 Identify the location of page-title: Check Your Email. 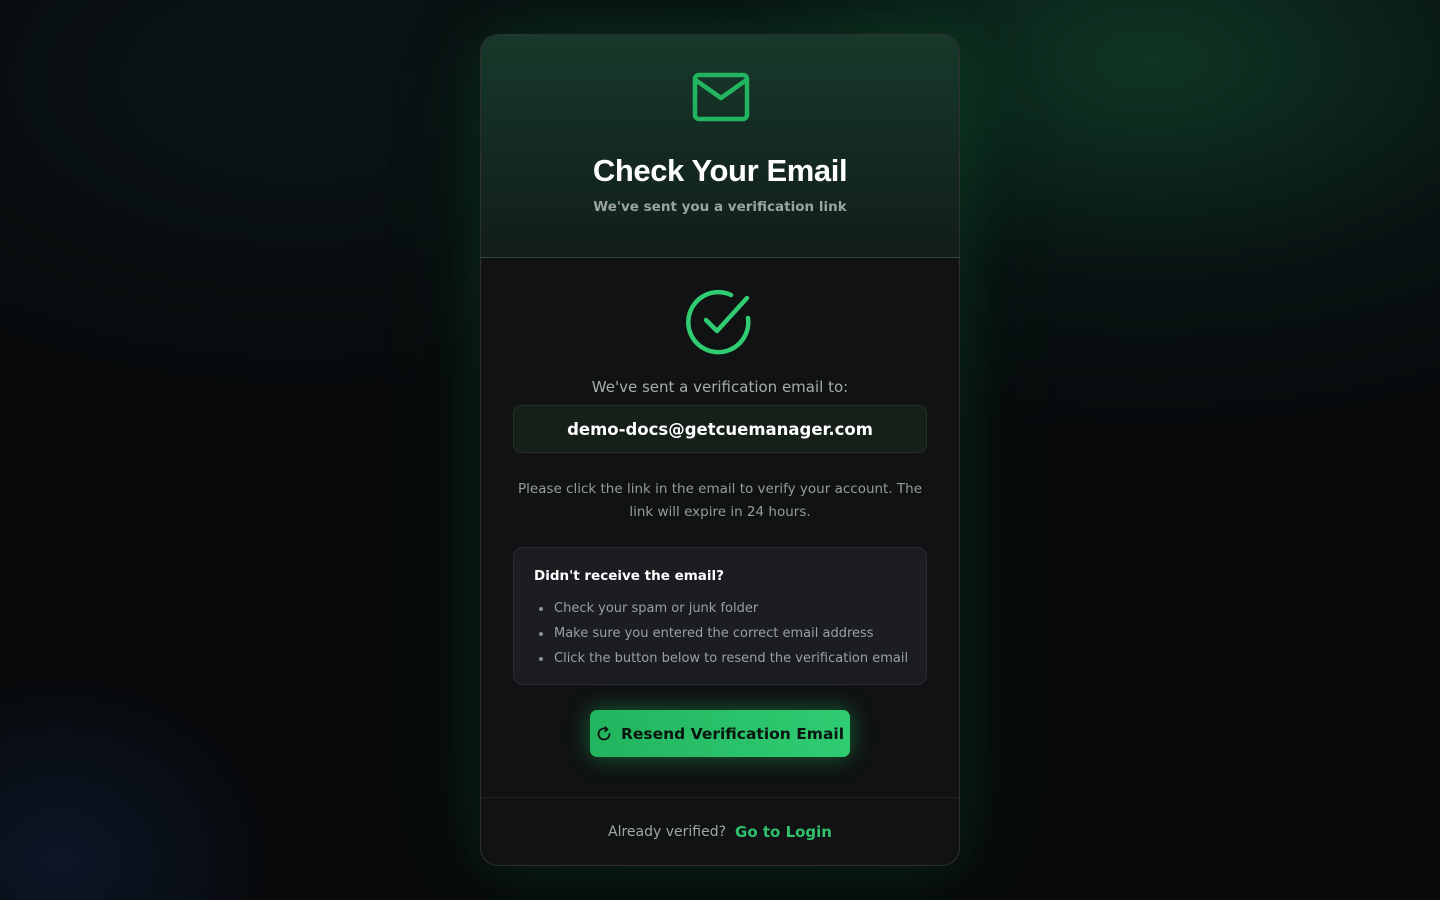
(720, 170).